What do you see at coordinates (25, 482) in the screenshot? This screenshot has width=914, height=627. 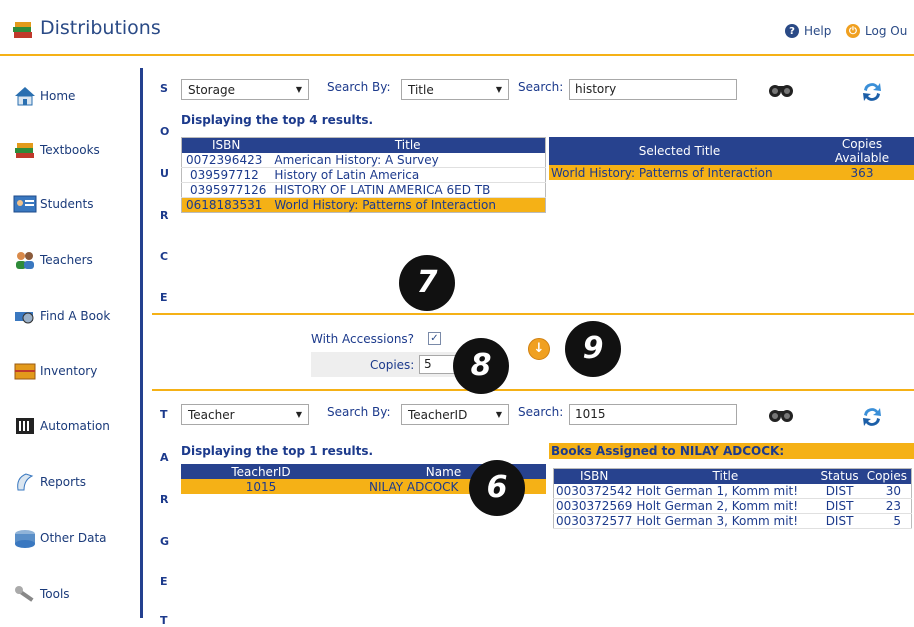 I see `reports-icon` at bounding box center [25, 482].